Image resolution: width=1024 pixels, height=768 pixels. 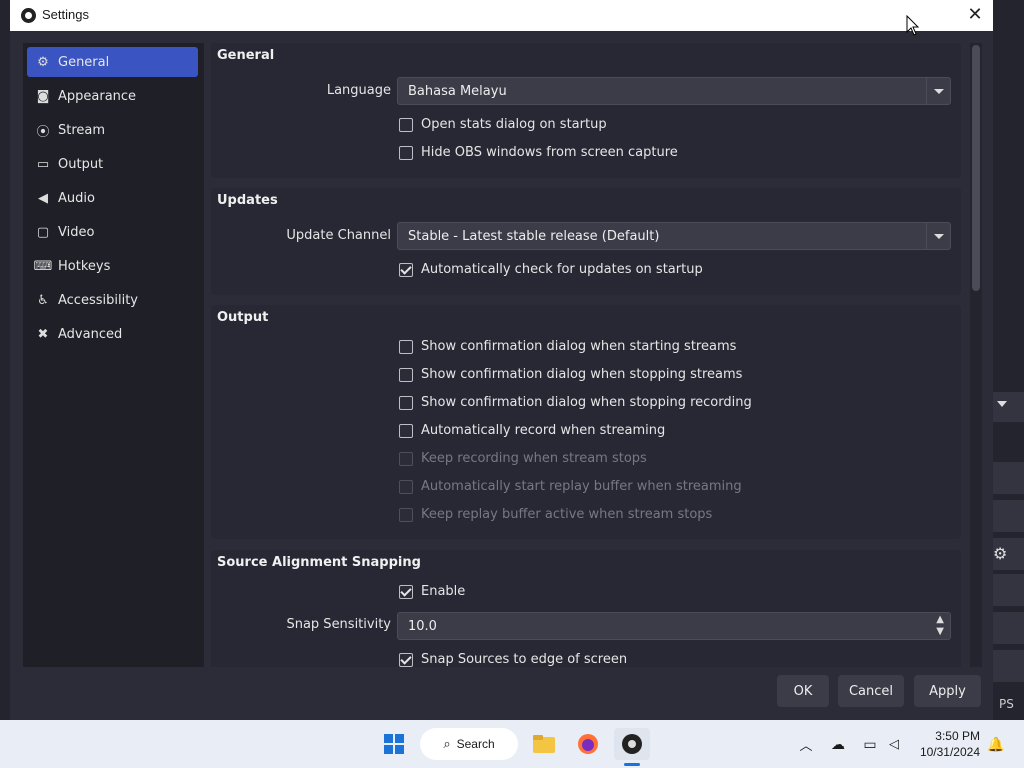 What do you see at coordinates (870, 744) in the screenshot?
I see `network-icon: ▭` at bounding box center [870, 744].